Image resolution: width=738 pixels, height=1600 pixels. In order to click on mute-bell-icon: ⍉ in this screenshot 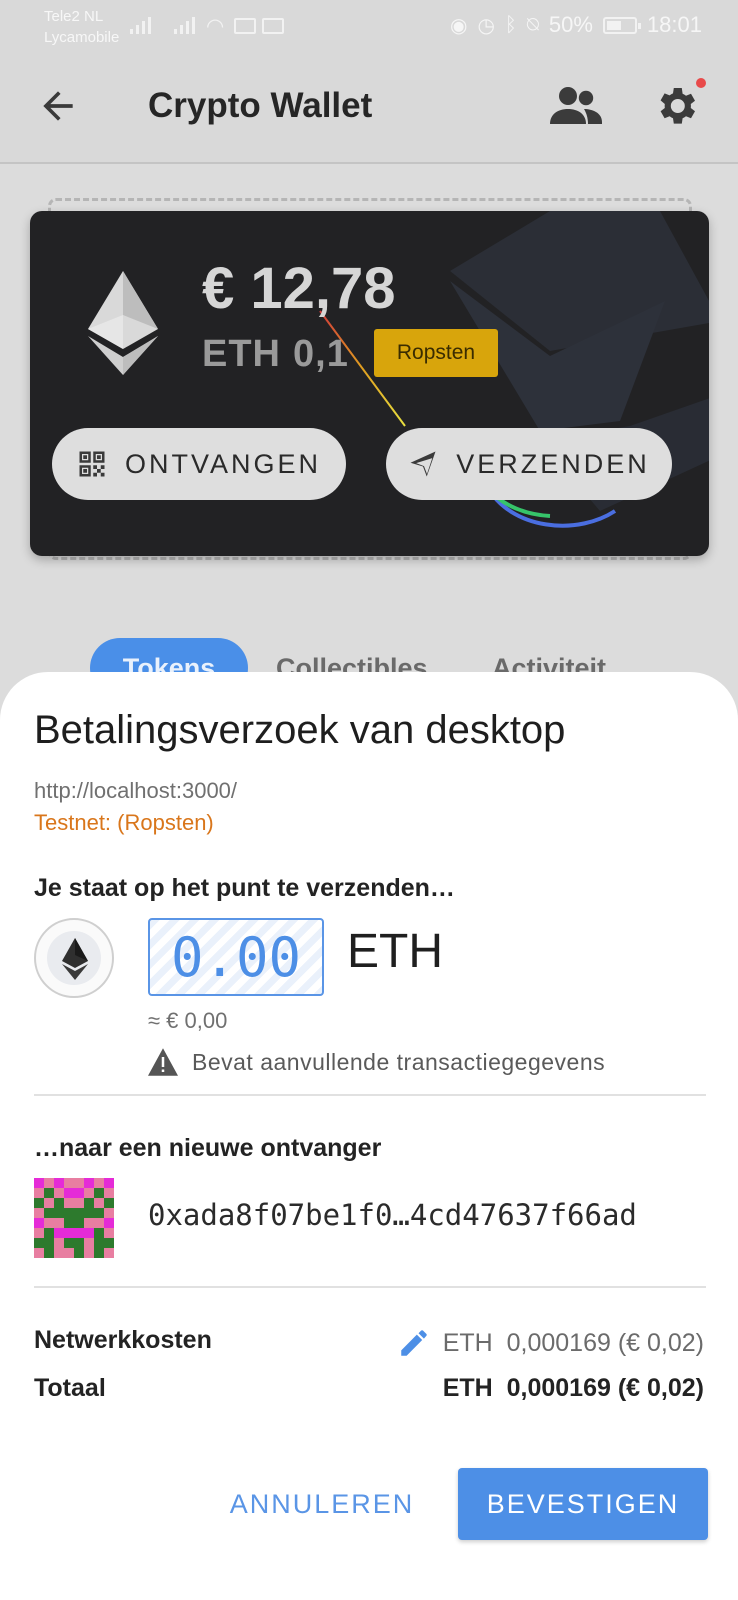, I will do `click(532, 24)`.